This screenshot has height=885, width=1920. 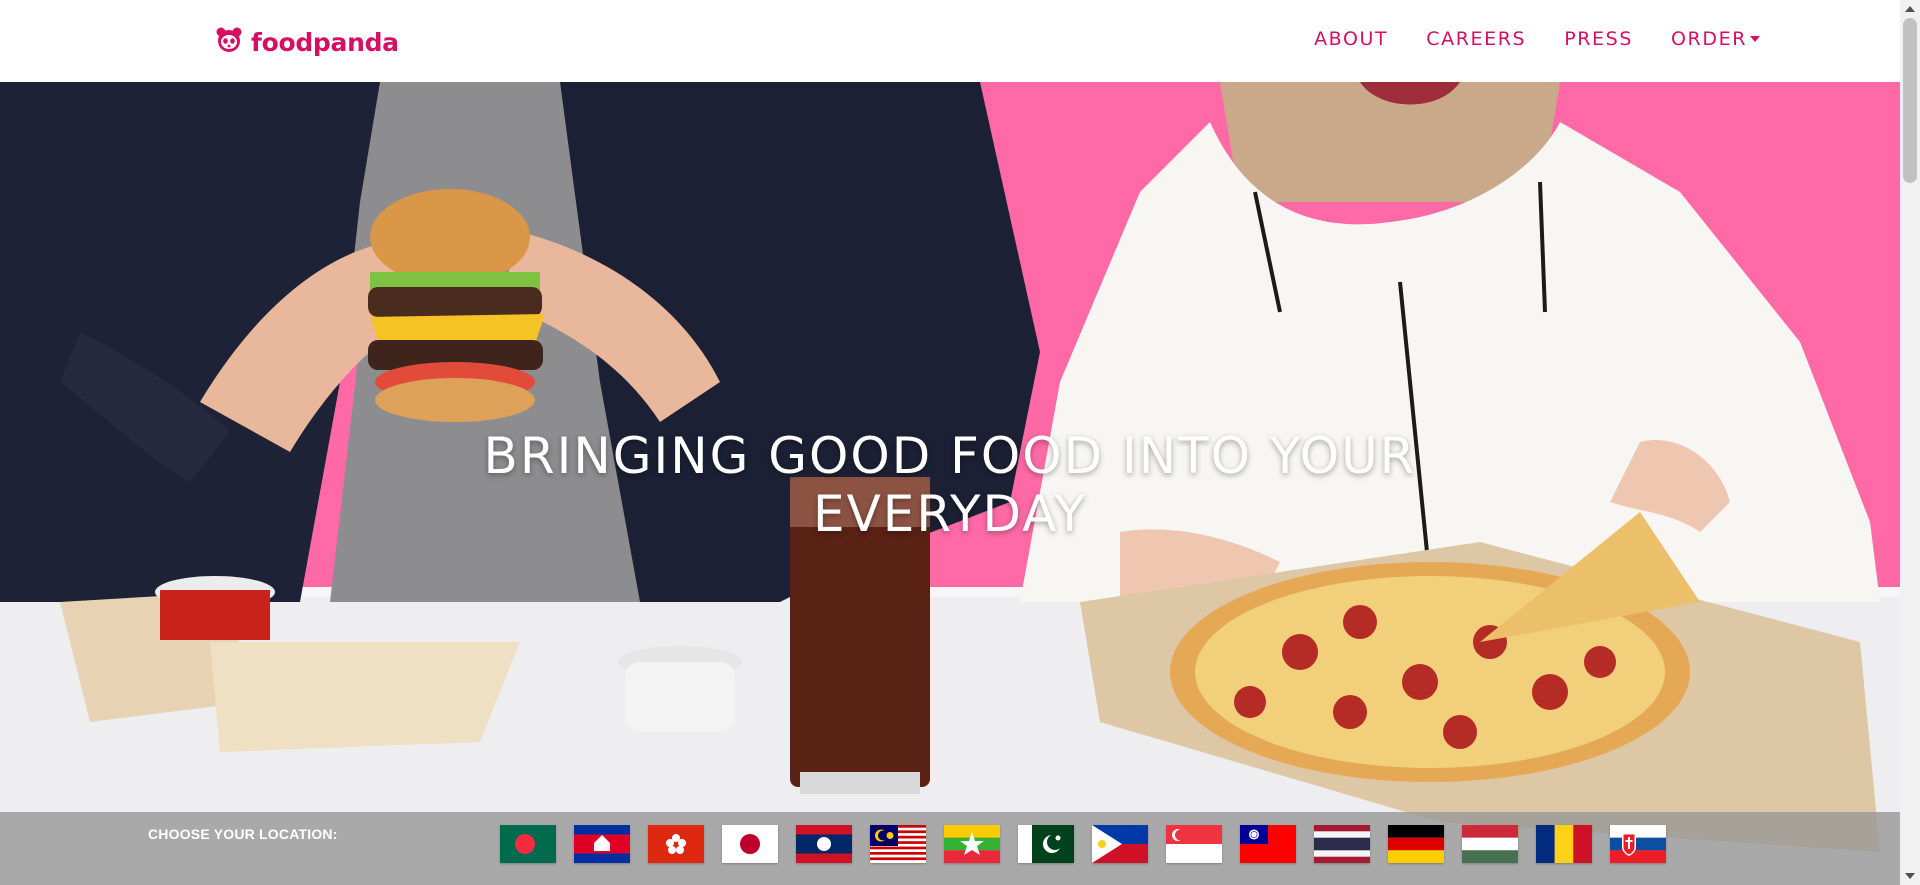 I want to click on pakistan-flag-icon, so click(x=1046, y=844).